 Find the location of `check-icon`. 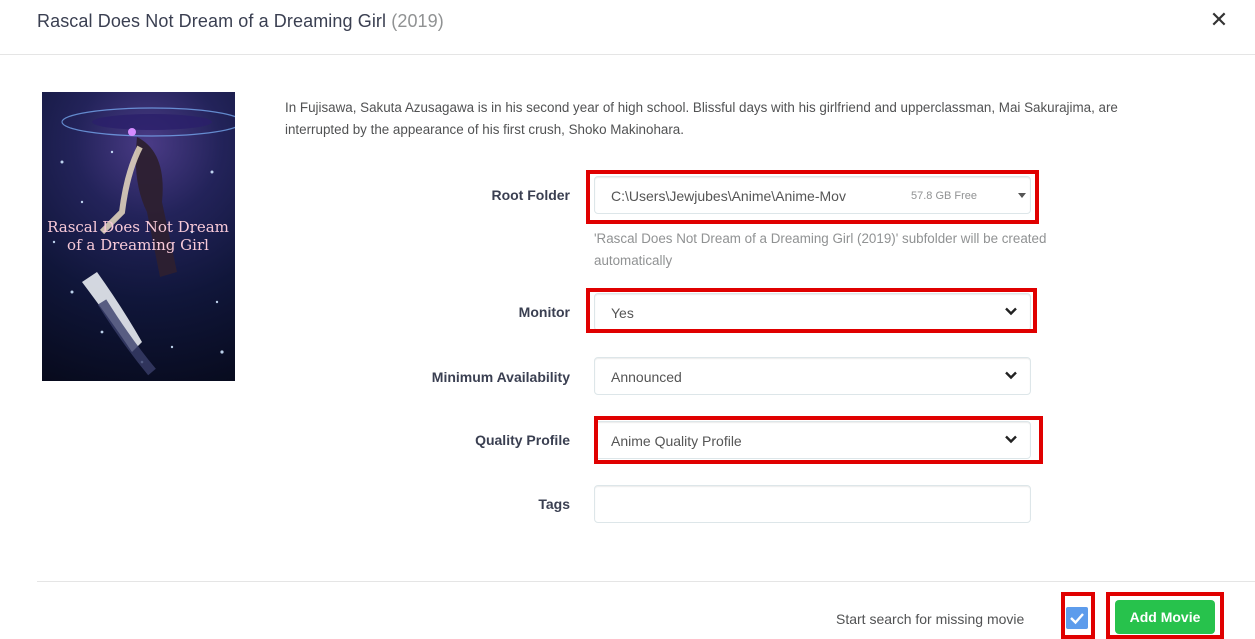

check-icon is located at coordinates (1077, 619).